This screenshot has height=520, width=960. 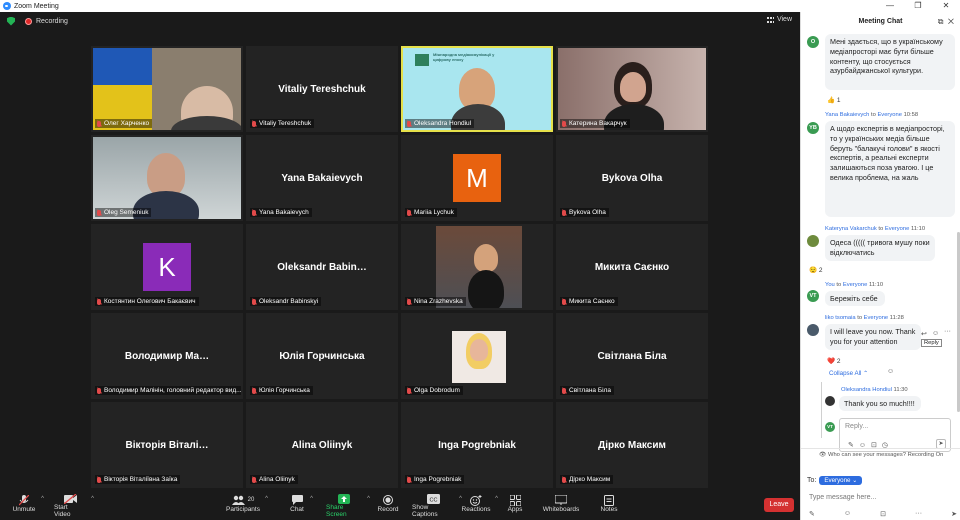 I want to click on participant-tile: K Костянтин Олегович Бакаєвич, so click(x=167, y=267).